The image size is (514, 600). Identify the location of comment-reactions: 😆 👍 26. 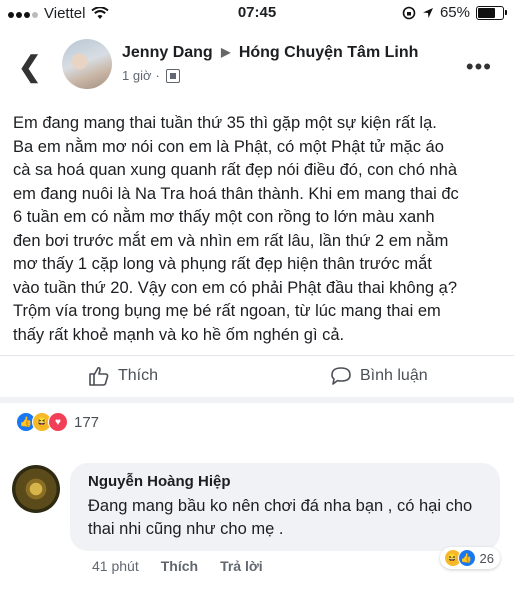
(469, 558).